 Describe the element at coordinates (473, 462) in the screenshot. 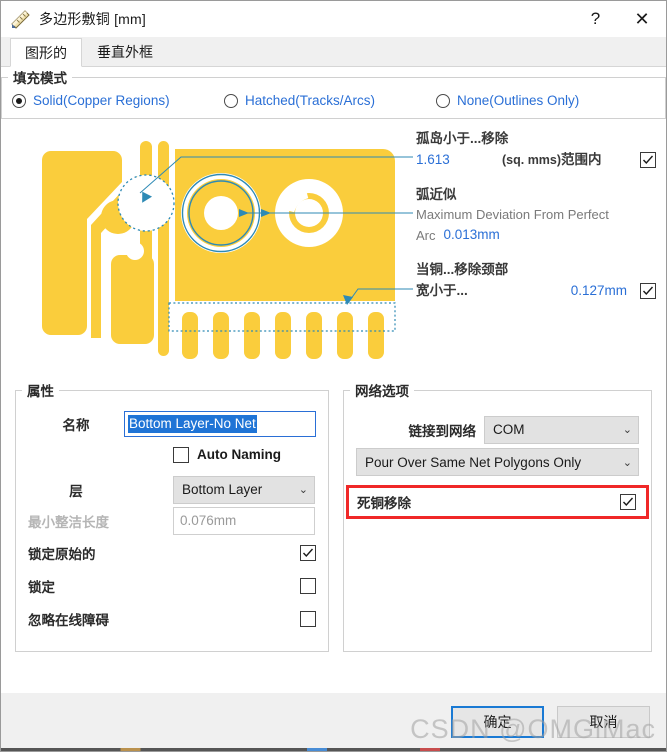

I see `pour-mode-value: Pour Over Same Net Polygons Only` at that location.